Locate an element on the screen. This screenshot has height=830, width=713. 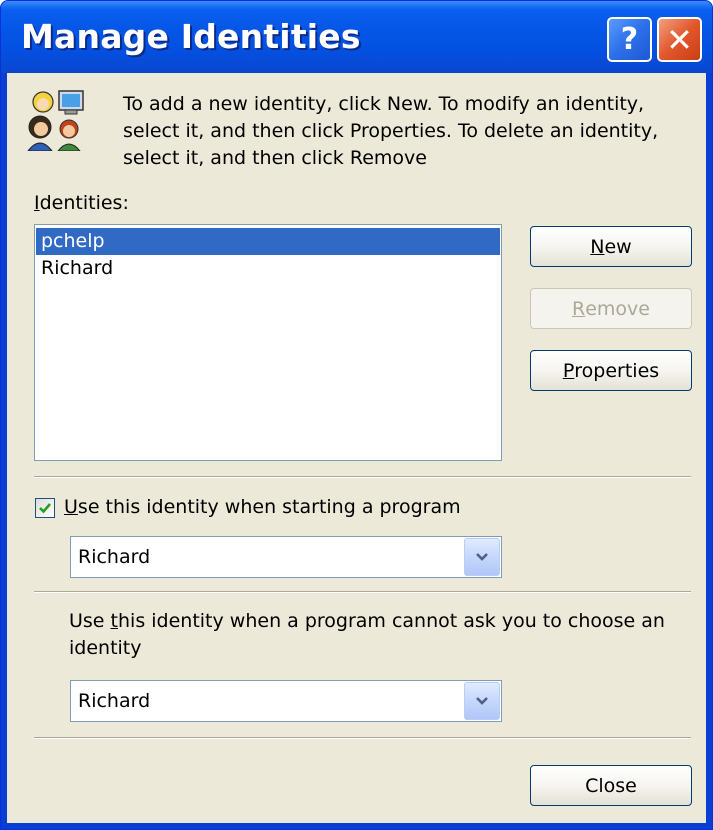
properties-button-rest: roperties is located at coordinates (617, 370).